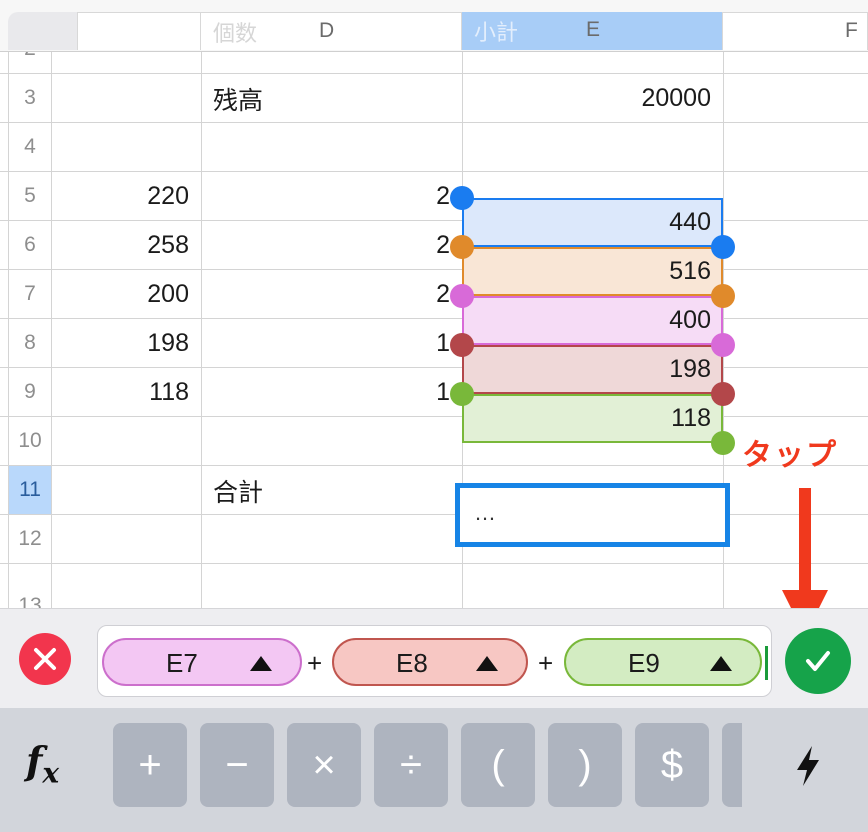  I want to click on cell-d9: 1, so click(331, 392).